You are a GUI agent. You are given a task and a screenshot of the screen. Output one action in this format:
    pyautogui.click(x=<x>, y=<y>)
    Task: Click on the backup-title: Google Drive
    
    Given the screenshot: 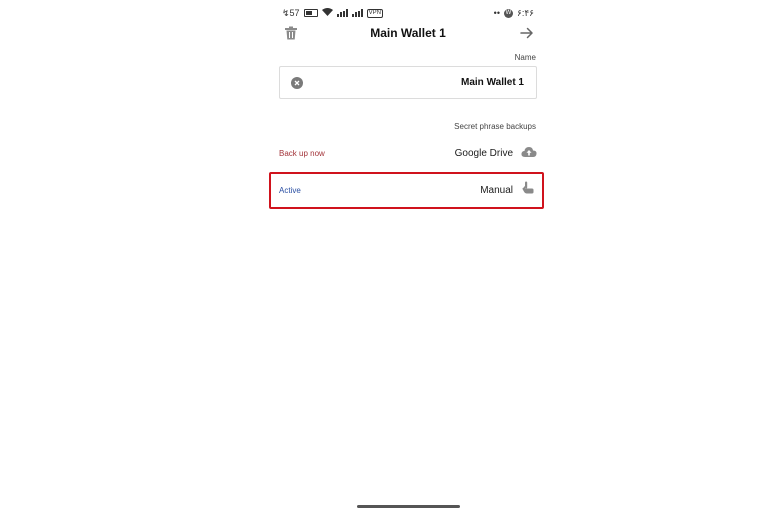 What is the action you would take?
    pyautogui.click(x=483, y=153)
    